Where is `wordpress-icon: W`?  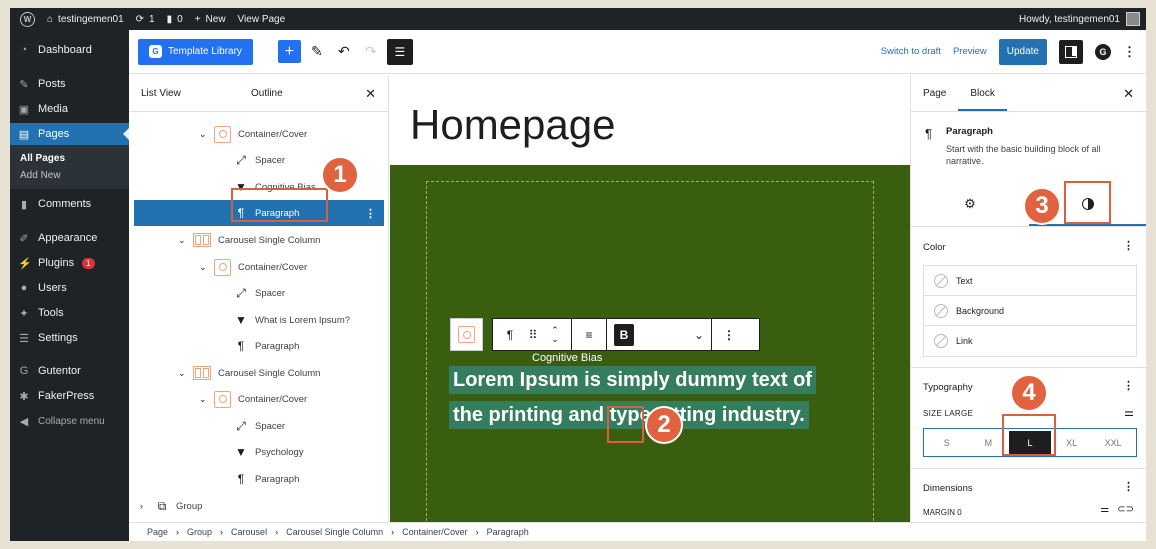
wordpress-icon: W is located at coordinates (27, 19).